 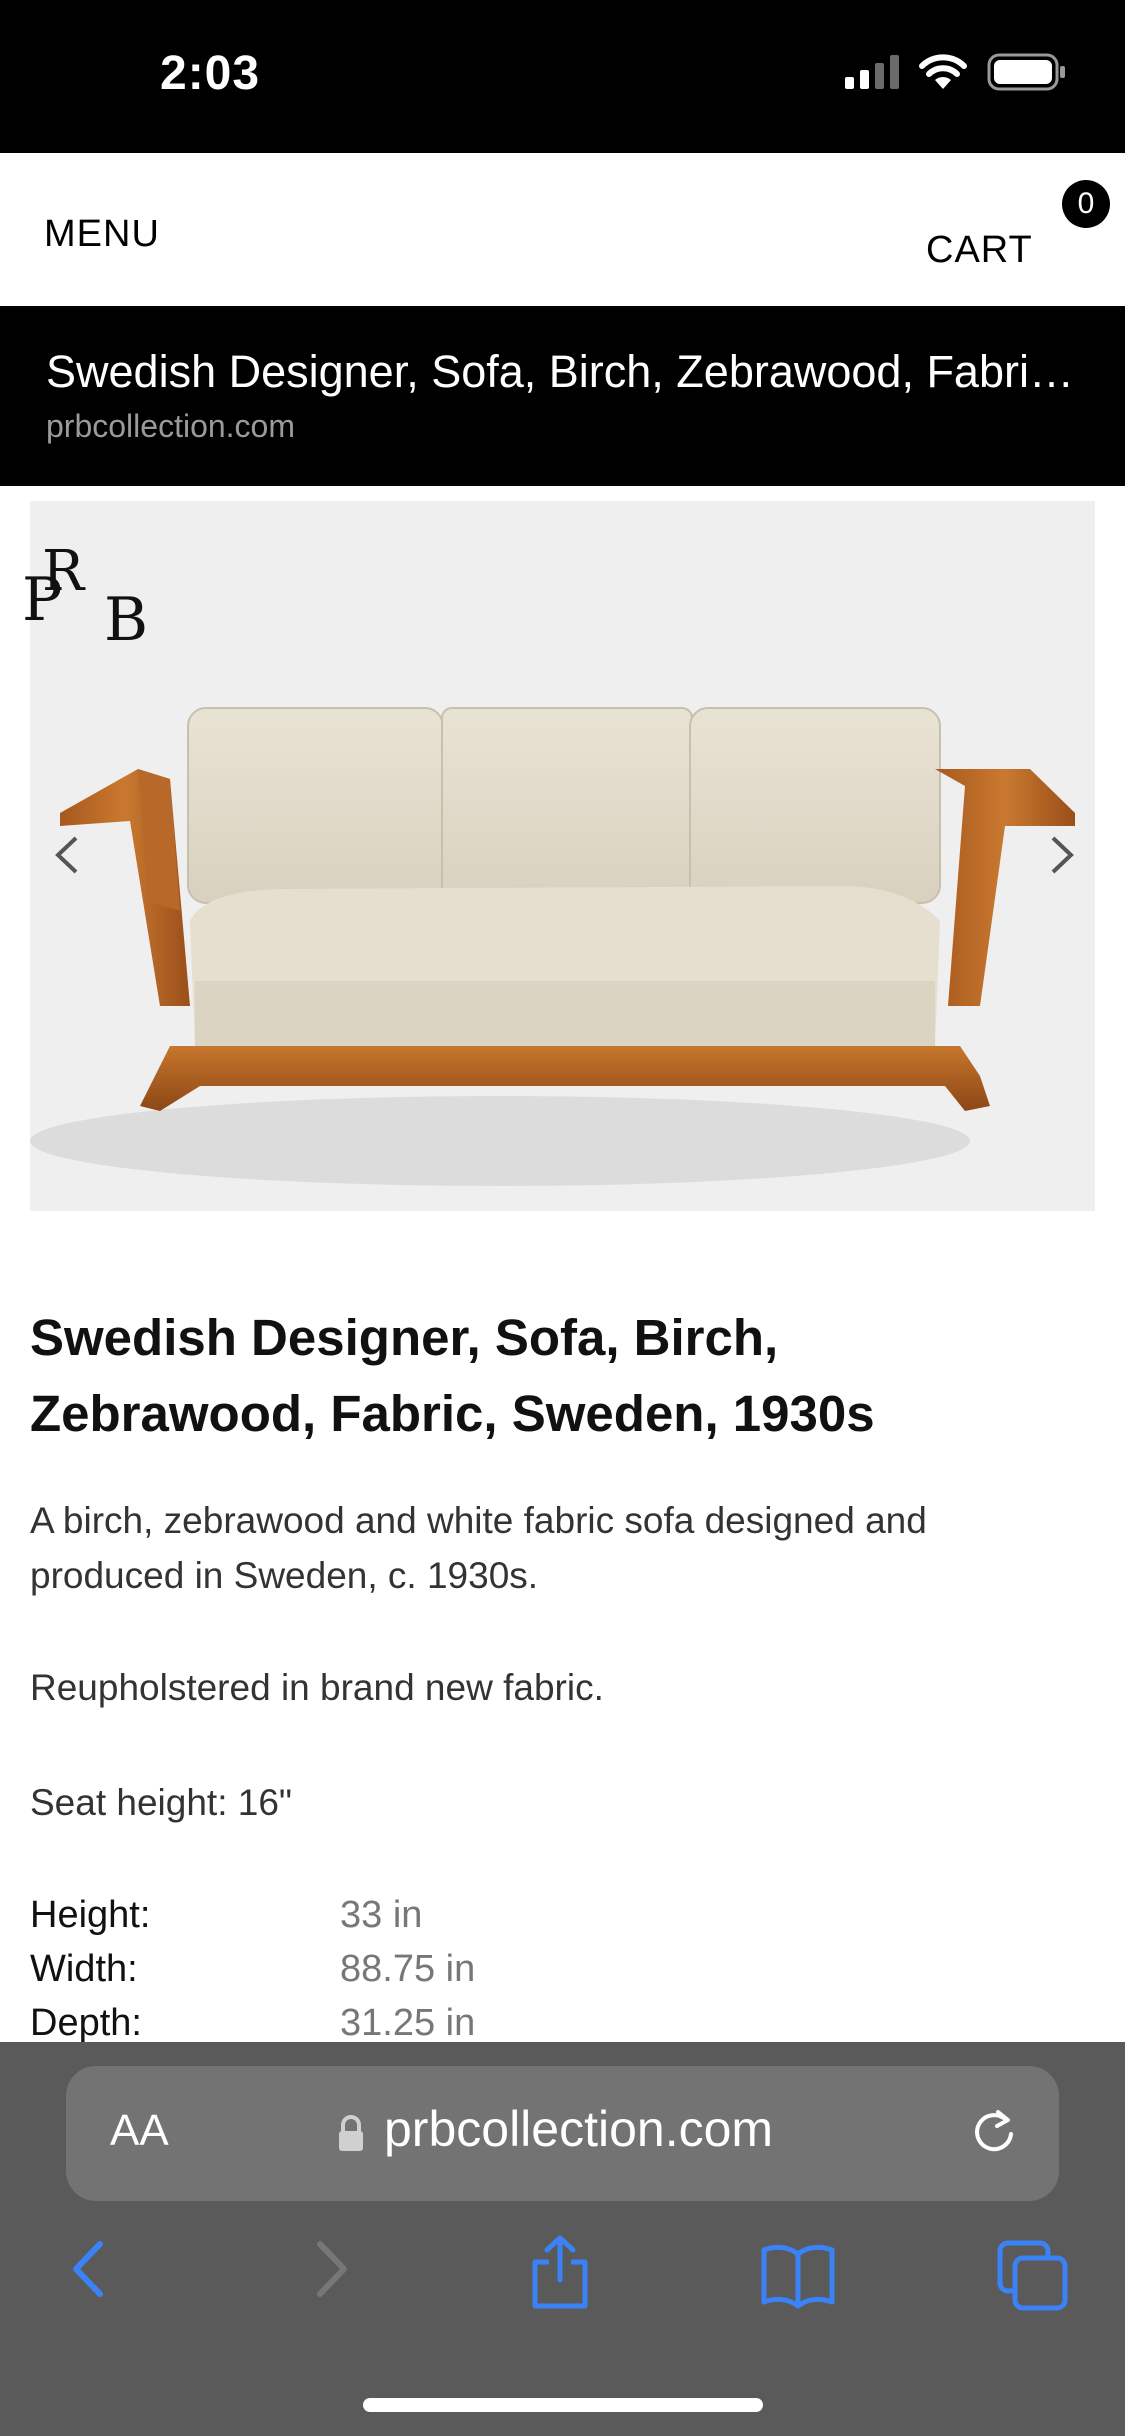 I want to click on battery-icon, so click(x=1026, y=72).